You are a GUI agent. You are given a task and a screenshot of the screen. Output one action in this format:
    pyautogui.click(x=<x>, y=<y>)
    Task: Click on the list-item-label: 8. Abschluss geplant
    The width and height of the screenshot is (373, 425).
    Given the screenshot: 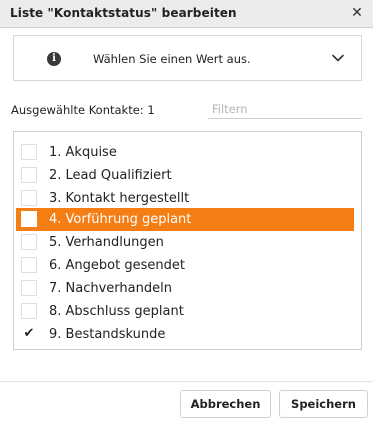 What is the action you would take?
    pyautogui.click(x=116, y=311)
    